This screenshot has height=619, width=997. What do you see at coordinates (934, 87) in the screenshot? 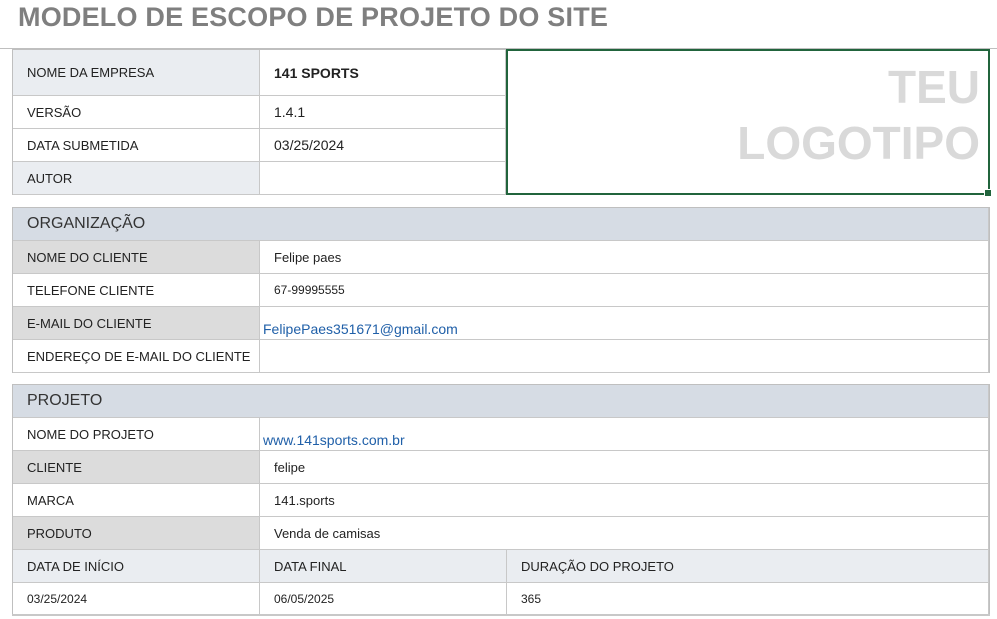
I see `logo-line-1: TEU` at bounding box center [934, 87].